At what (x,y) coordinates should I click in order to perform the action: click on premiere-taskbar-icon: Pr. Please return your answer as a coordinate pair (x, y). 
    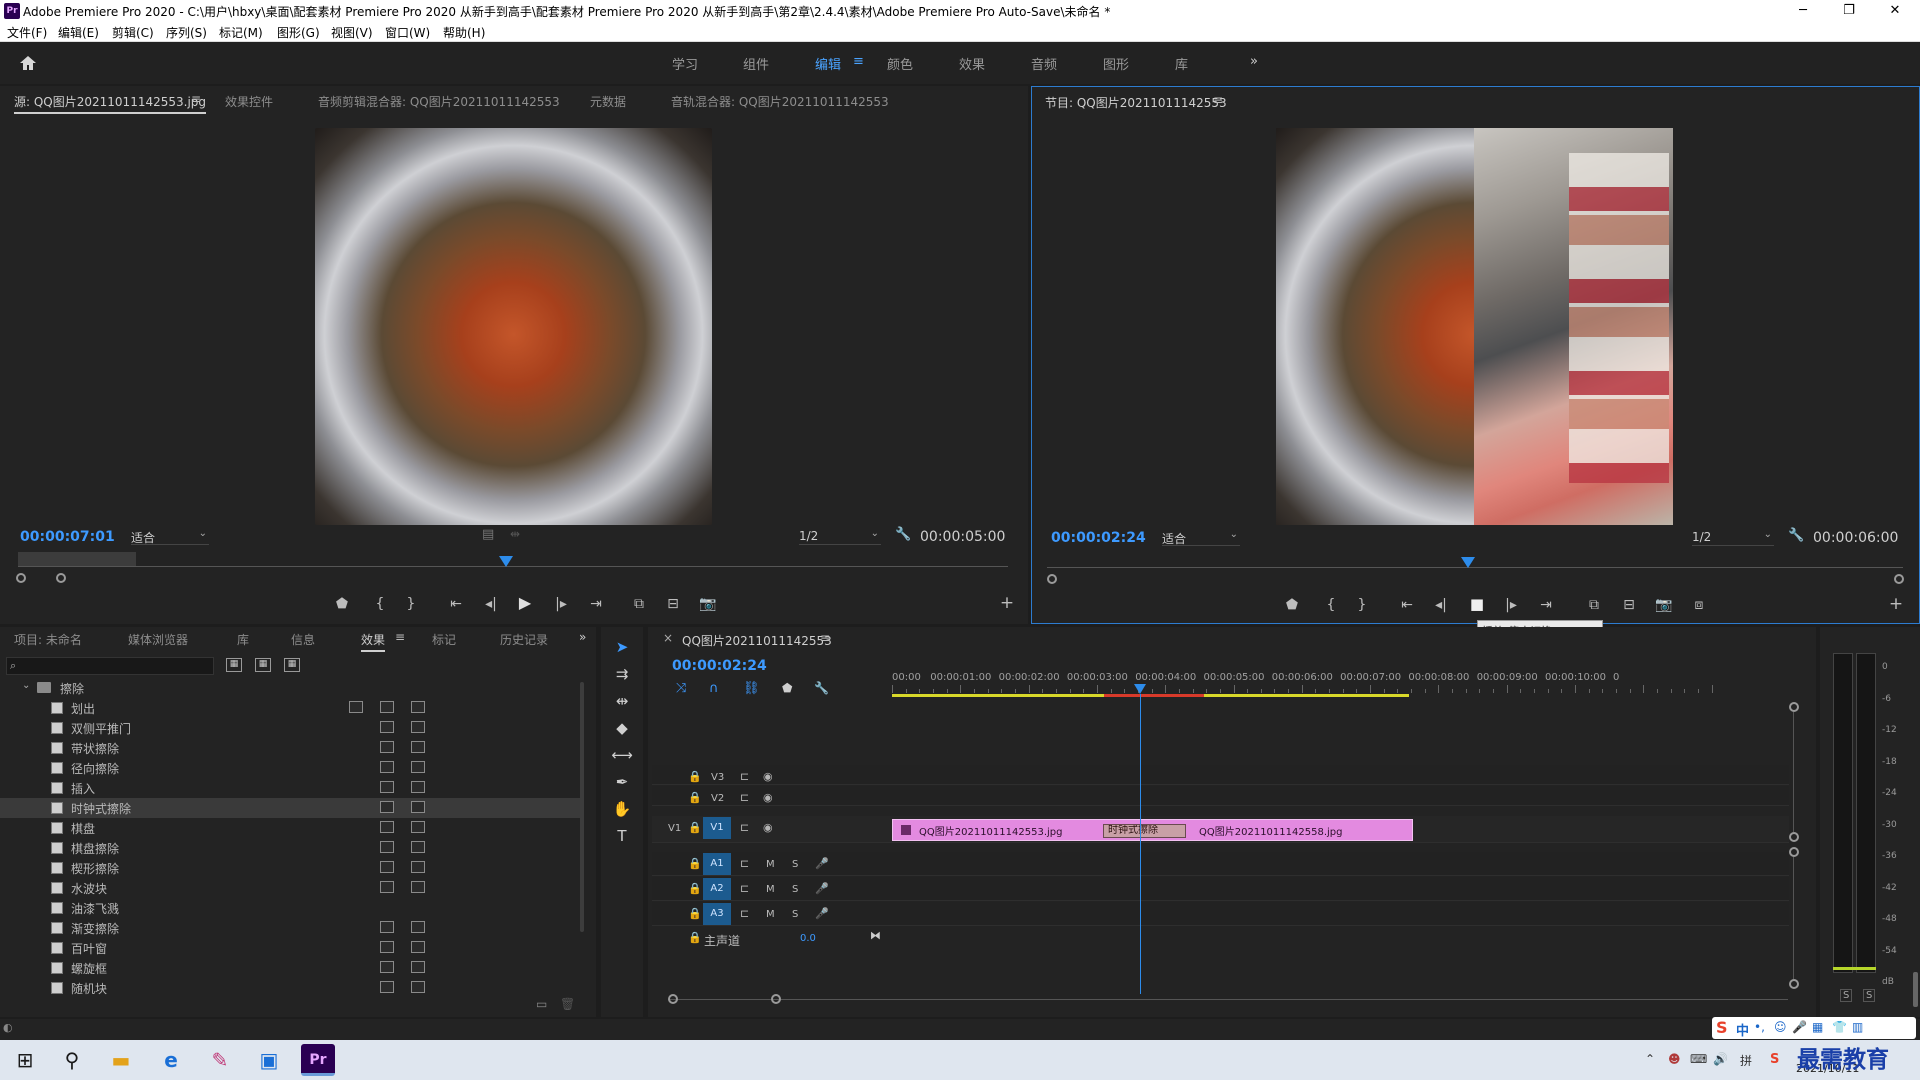
    Looking at the image, I should click on (318, 1060).